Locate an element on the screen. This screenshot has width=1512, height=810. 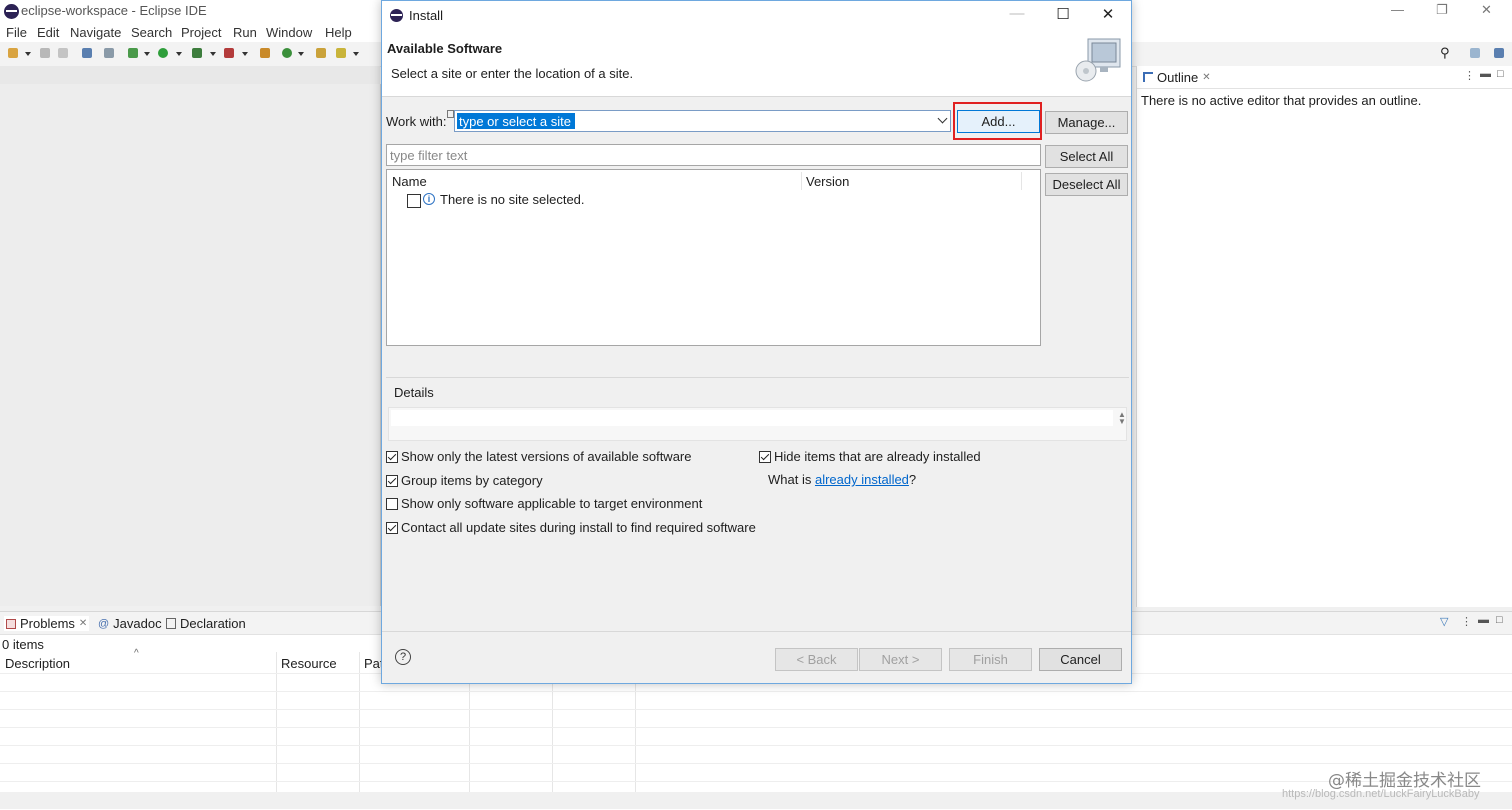
empty-table-message: There is no site selected. is located at coordinates (512, 199).